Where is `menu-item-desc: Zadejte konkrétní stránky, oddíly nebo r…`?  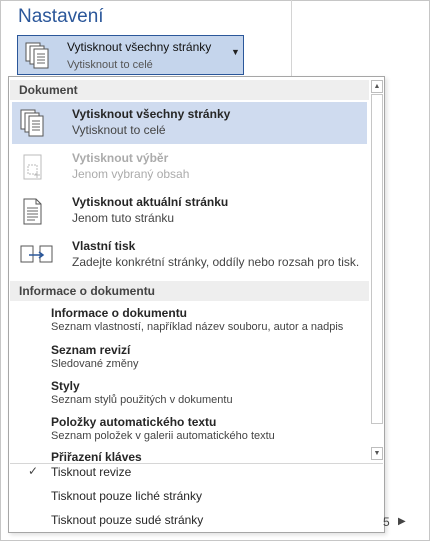 menu-item-desc: Zadejte konkrétní stránky, oddíly nebo r… is located at coordinates (216, 262).